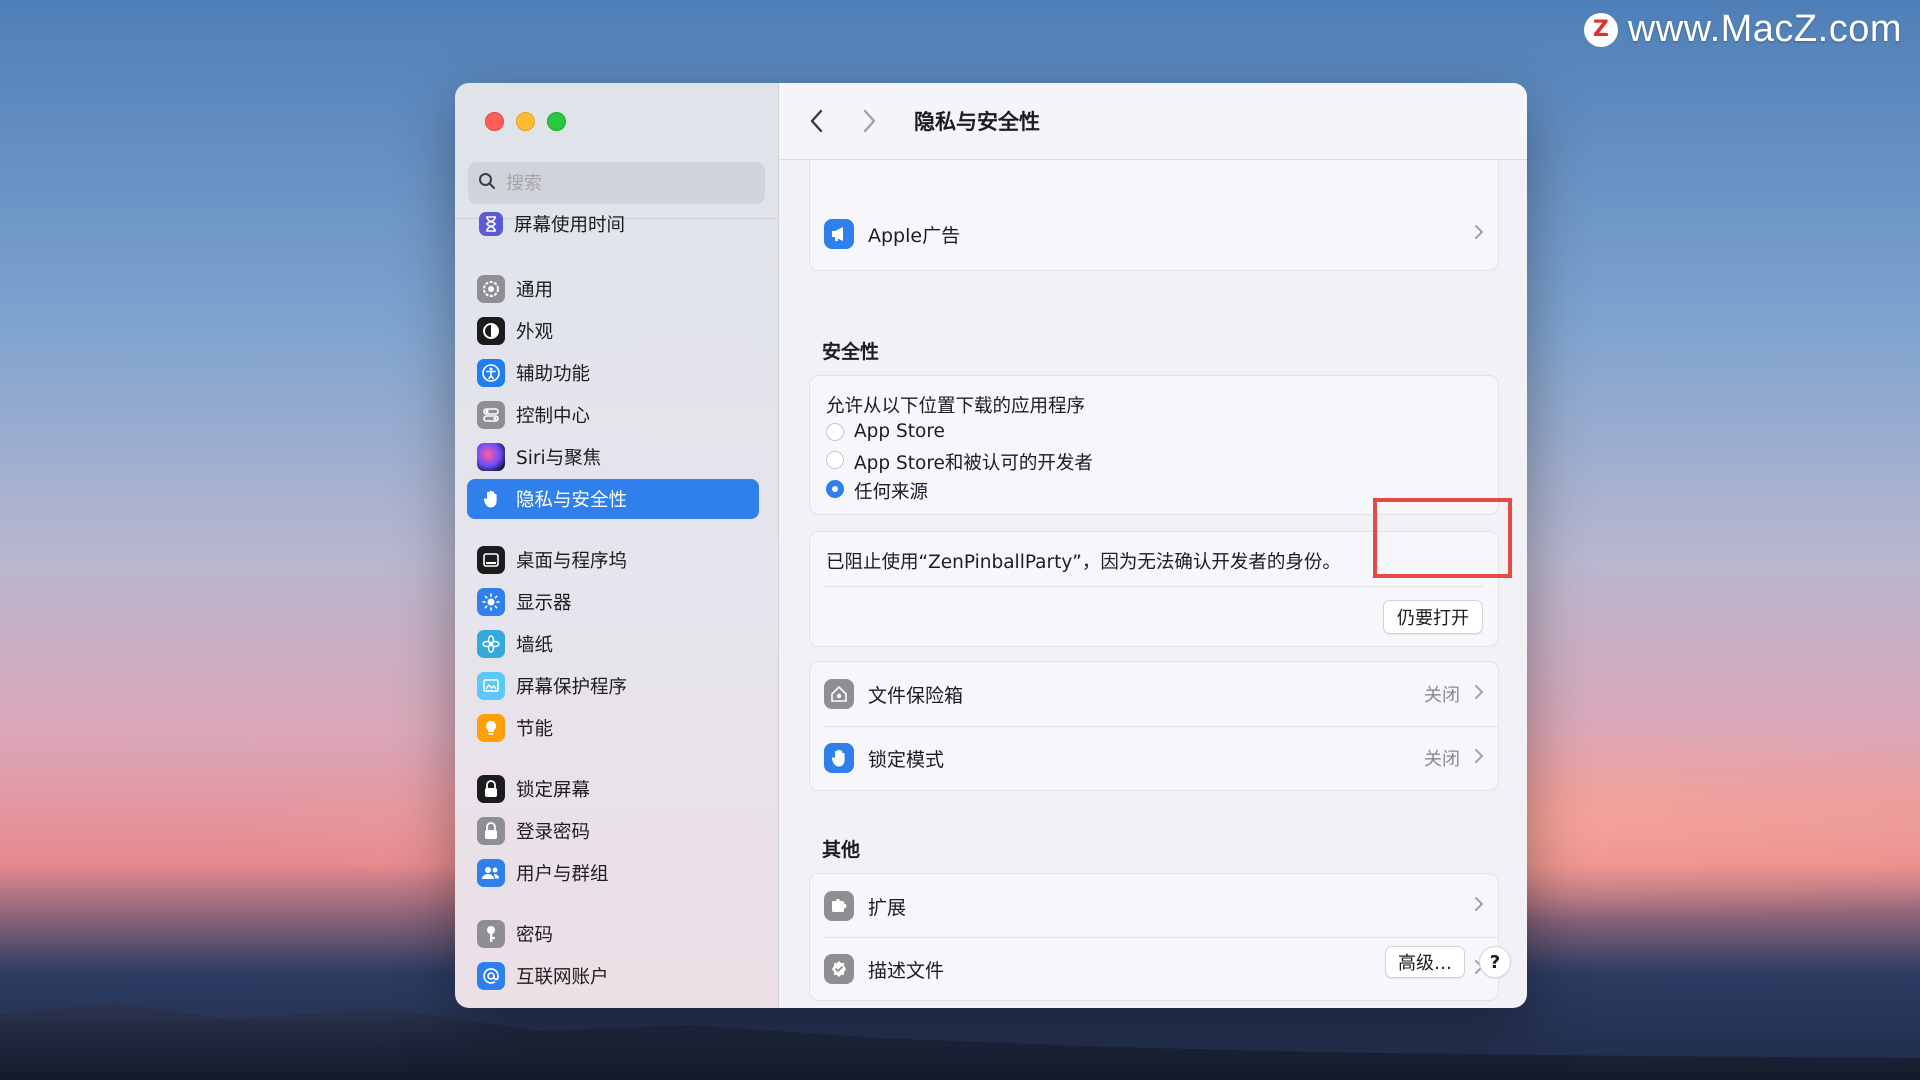 Image resolution: width=1920 pixels, height=1080 pixels. What do you see at coordinates (491, 289) in the screenshot?
I see `gear-icon` at bounding box center [491, 289].